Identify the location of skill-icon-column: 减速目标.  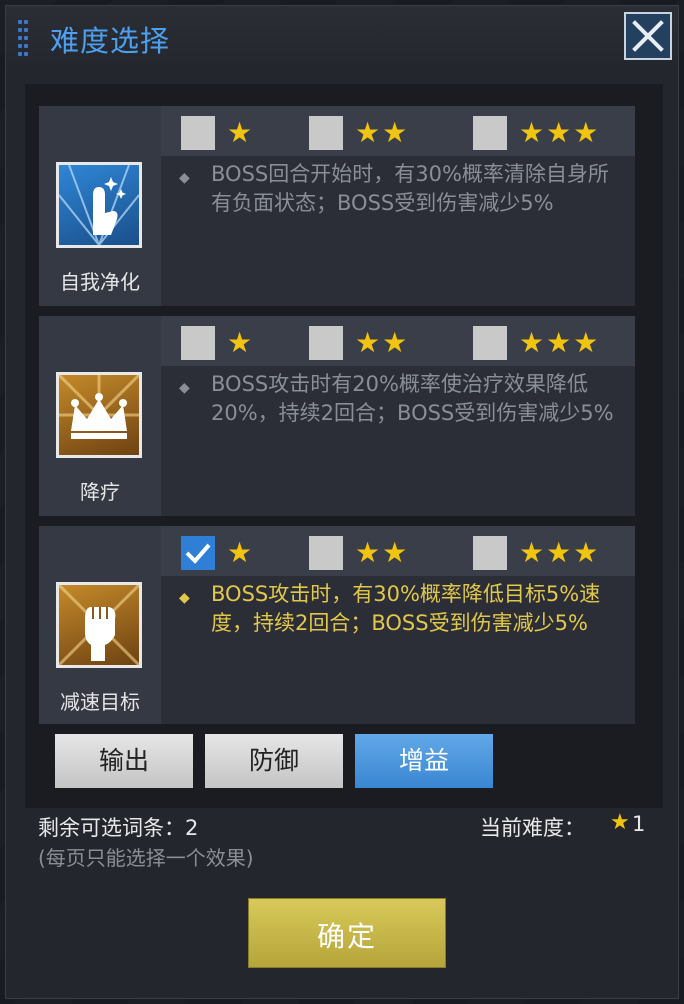
(100, 625).